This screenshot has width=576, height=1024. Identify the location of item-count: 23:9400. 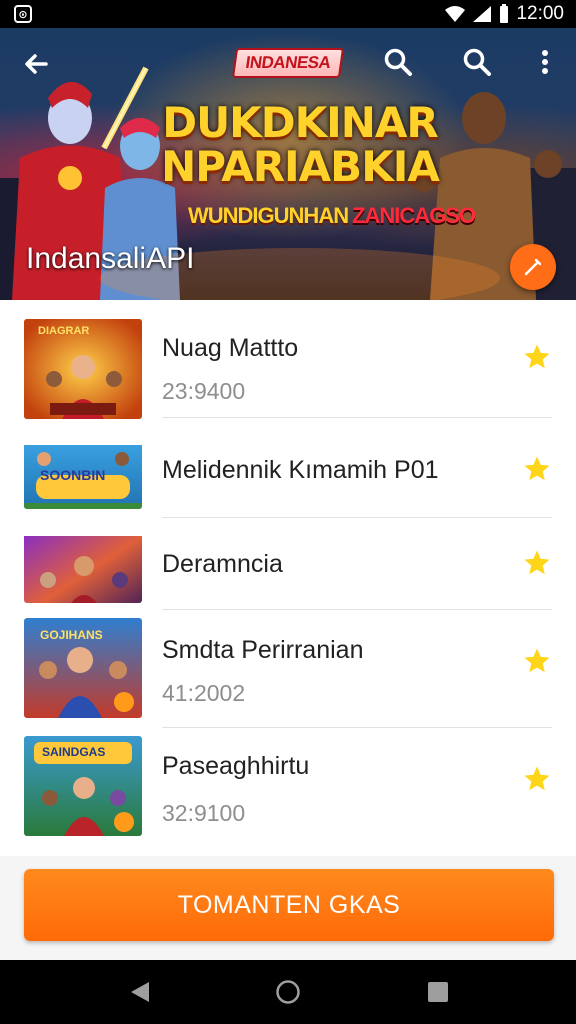
(204, 391).